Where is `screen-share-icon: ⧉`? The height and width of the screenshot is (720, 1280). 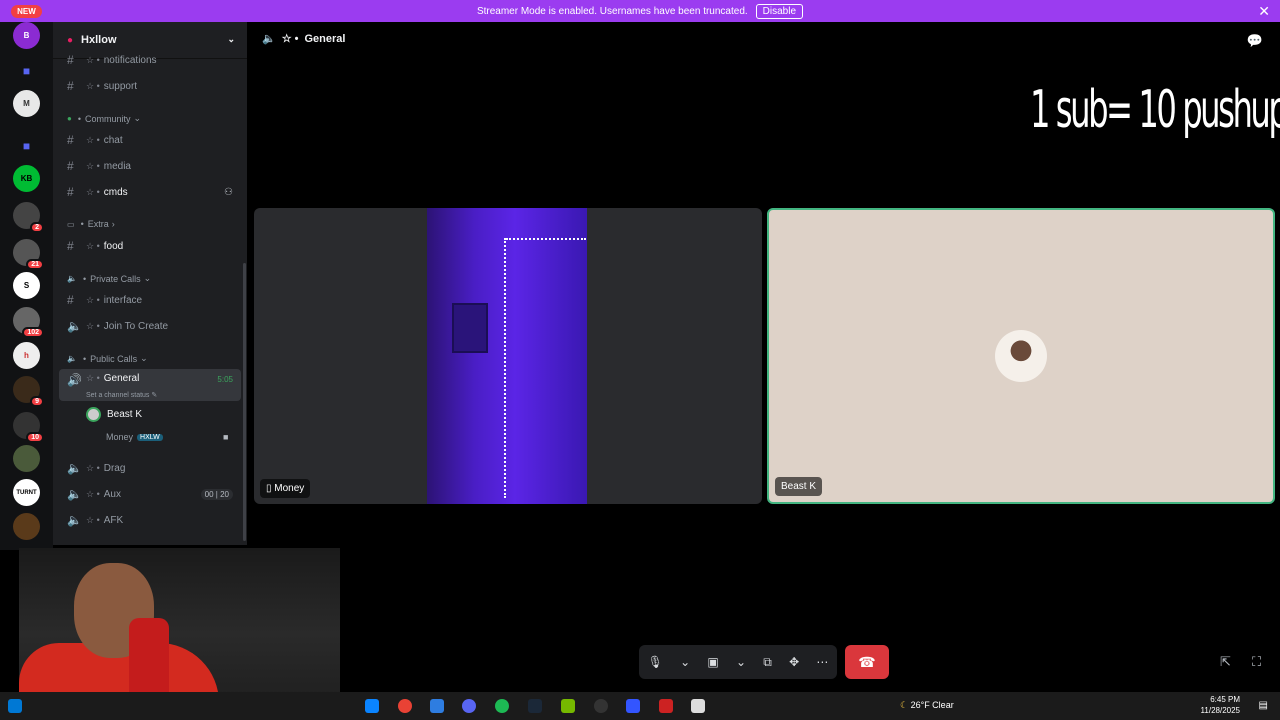
screen-share-icon: ⧉ is located at coordinates (767, 662).